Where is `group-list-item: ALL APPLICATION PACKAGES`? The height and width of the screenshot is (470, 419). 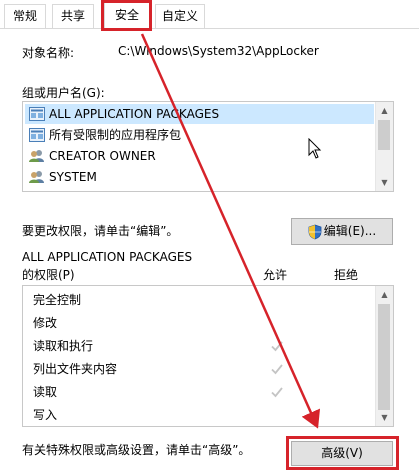 group-list-item: ALL APPLICATION PACKAGES is located at coordinates (199, 114).